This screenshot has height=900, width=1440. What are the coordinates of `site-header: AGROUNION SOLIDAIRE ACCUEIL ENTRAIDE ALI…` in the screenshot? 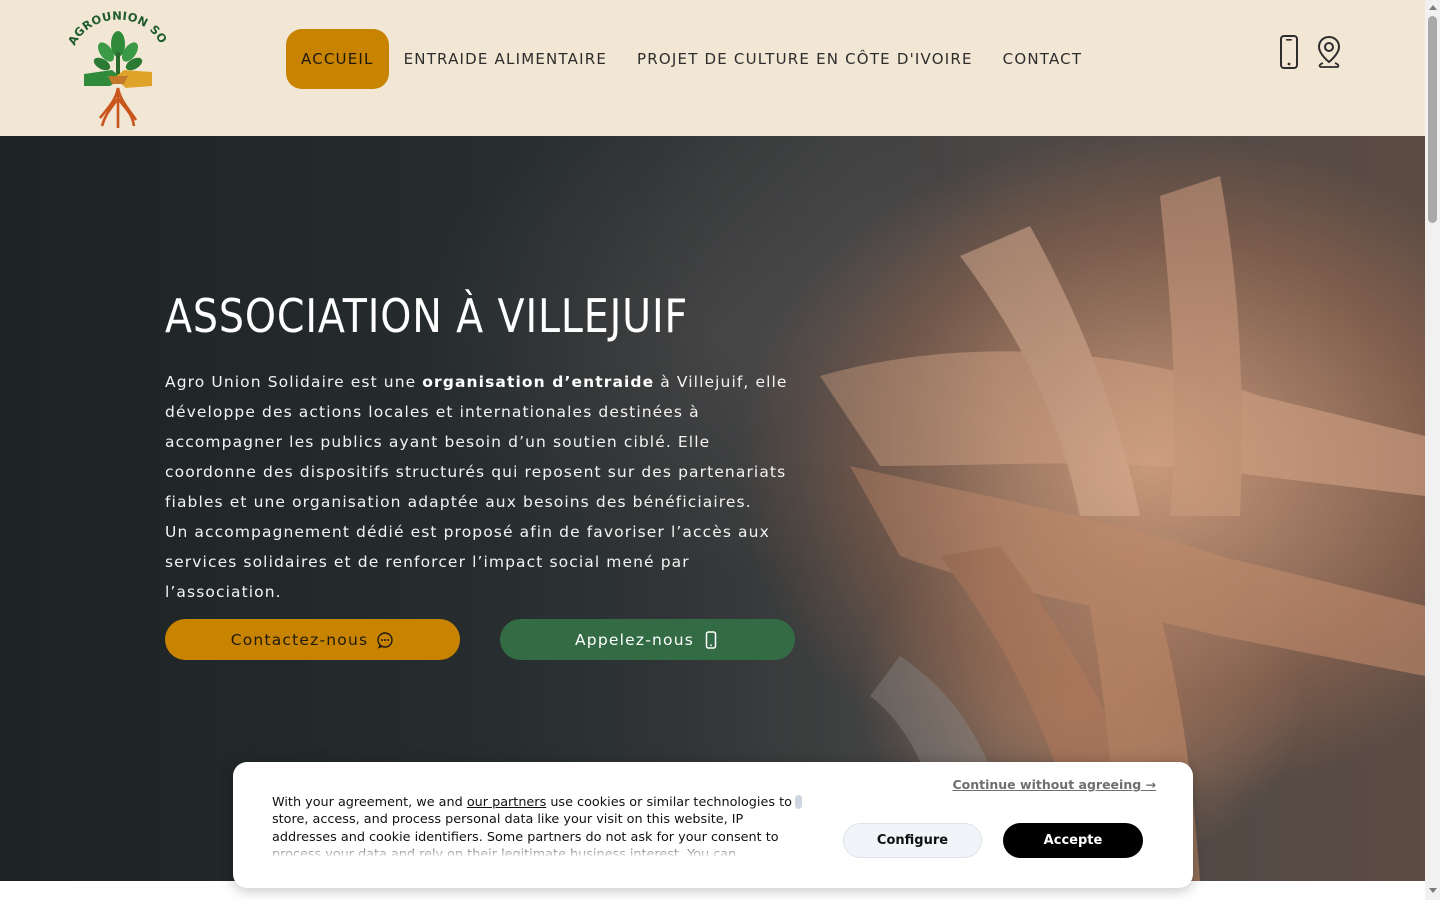 It's located at (712, 68).